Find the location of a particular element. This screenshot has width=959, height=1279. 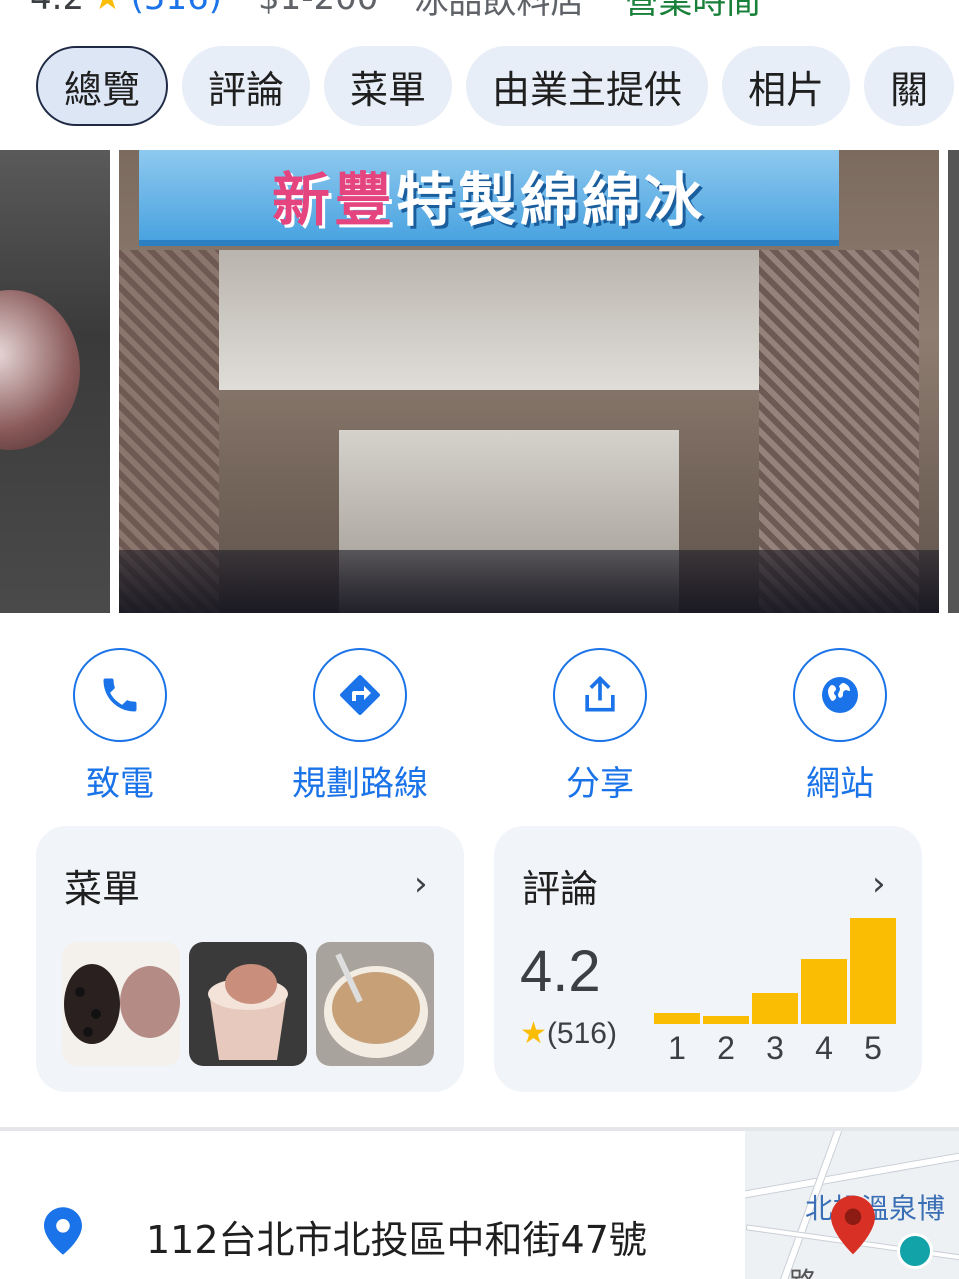

website-button: 網站 is located at coordinates (839, 726).